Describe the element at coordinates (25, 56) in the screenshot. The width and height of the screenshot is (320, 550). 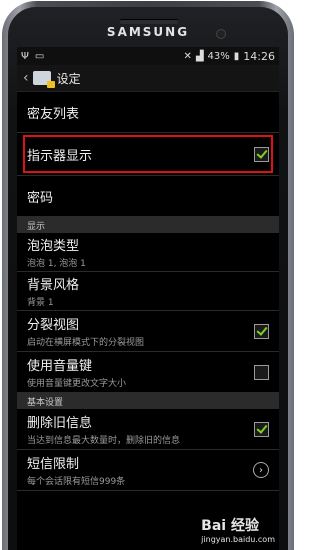
I see `usb-icon: Ψ` at that location.